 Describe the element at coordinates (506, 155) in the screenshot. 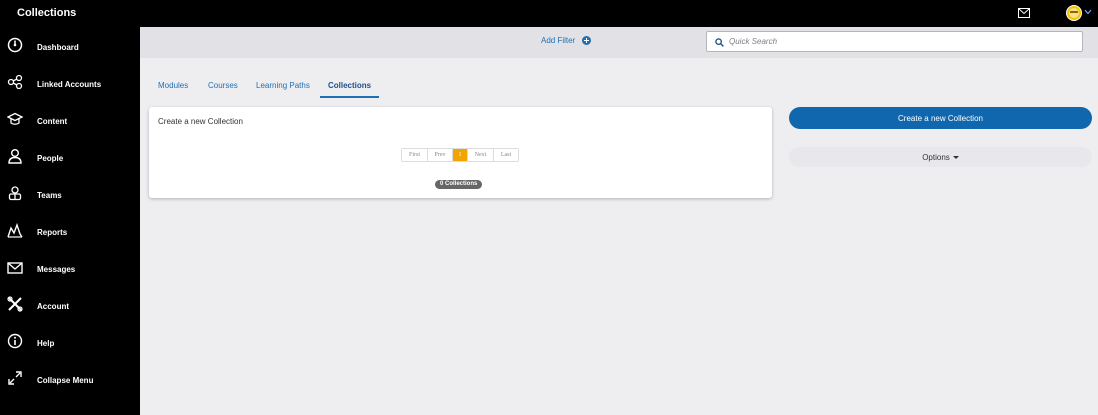

I see `page-last-button: Last` at that location.